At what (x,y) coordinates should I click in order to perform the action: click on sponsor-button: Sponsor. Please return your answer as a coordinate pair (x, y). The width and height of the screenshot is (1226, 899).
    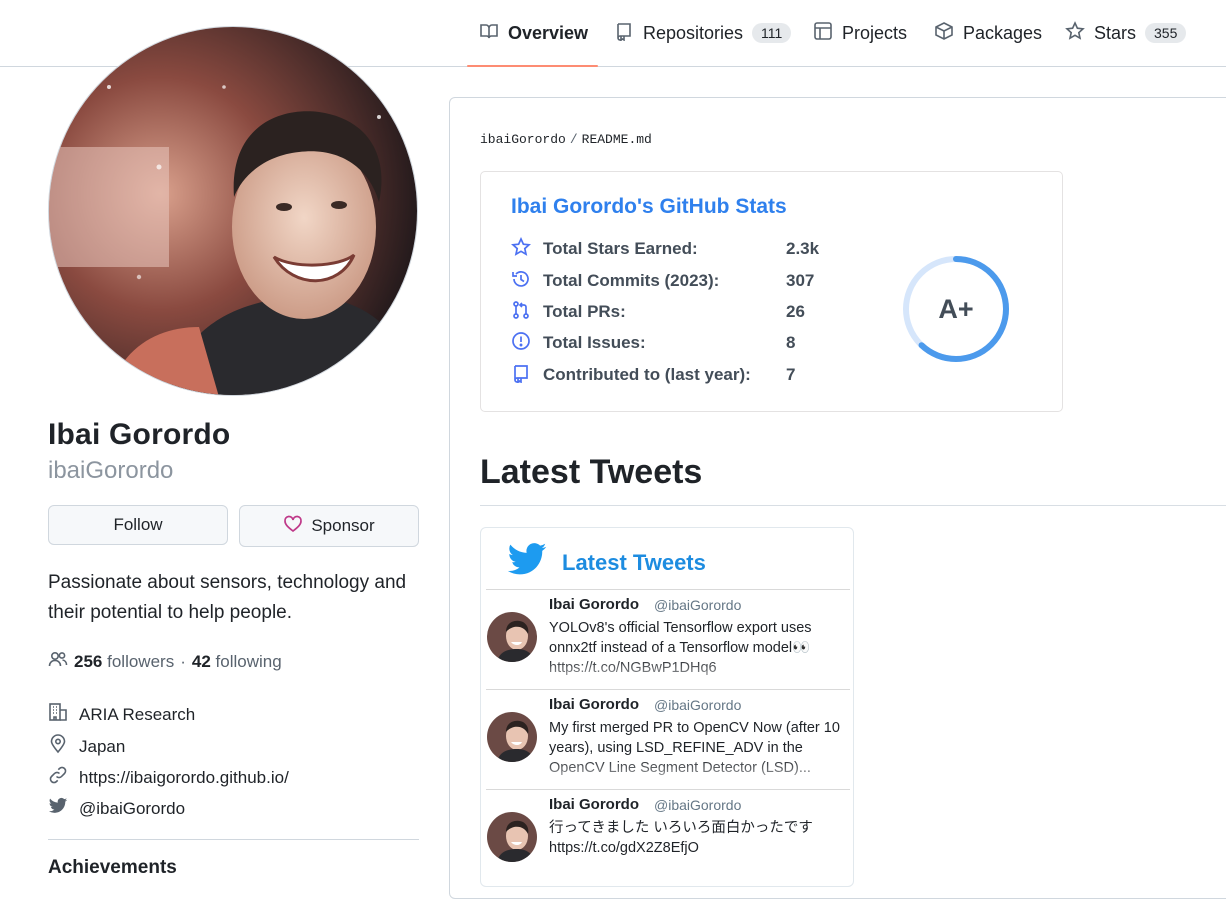
    Looking at the image, I should click on (329, 526).